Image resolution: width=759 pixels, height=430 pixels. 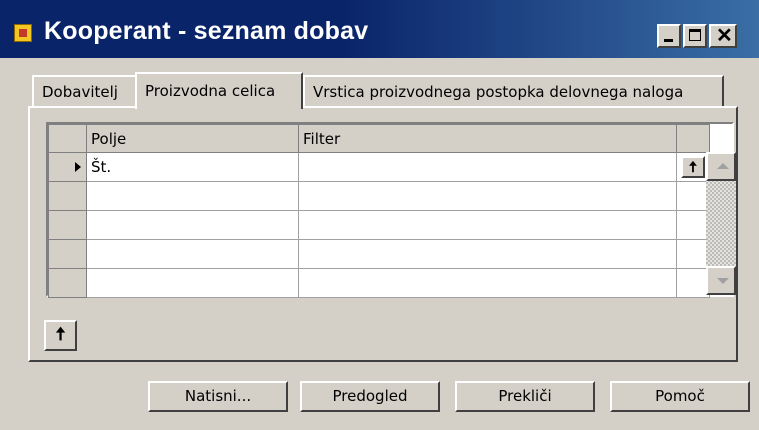 What do you see at coordinates (487, 138) in the screenshot?
I see `column-header-filter: Filter` at bounding box center [487, 138].